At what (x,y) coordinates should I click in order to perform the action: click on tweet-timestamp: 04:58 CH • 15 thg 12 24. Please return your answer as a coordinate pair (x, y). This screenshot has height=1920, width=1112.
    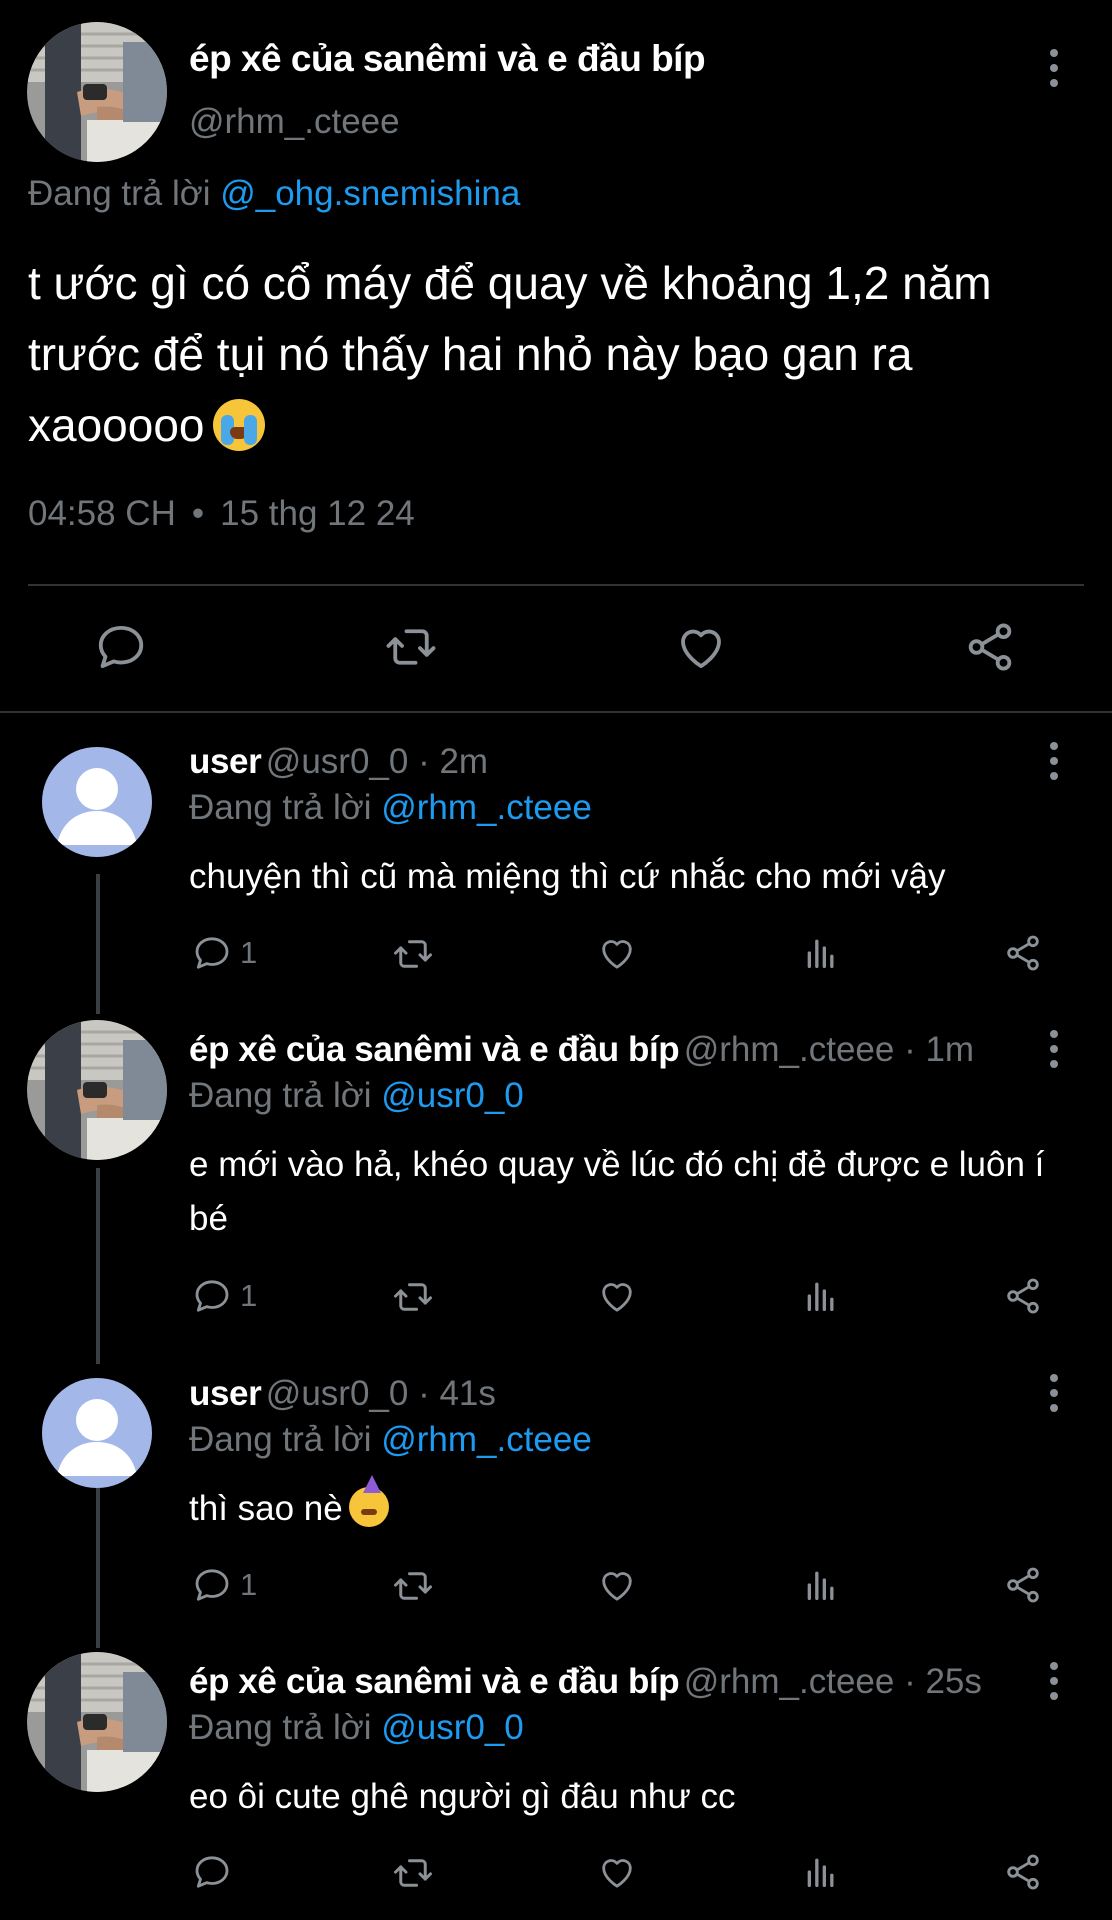
    Looking at the image, I should click on (221, 514).